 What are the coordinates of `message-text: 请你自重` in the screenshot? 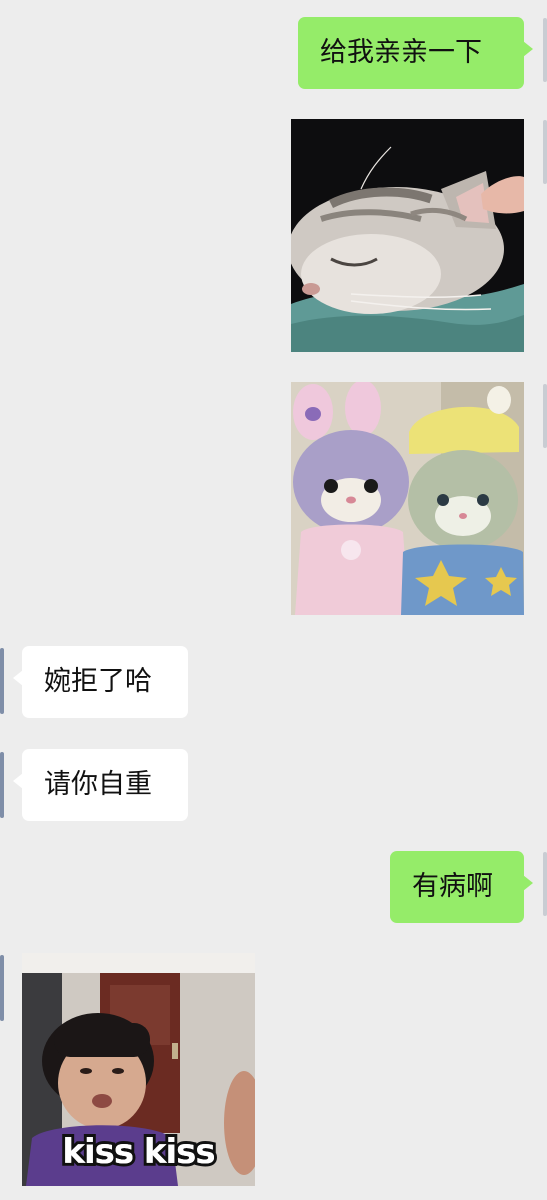 It's located at (98, 784).